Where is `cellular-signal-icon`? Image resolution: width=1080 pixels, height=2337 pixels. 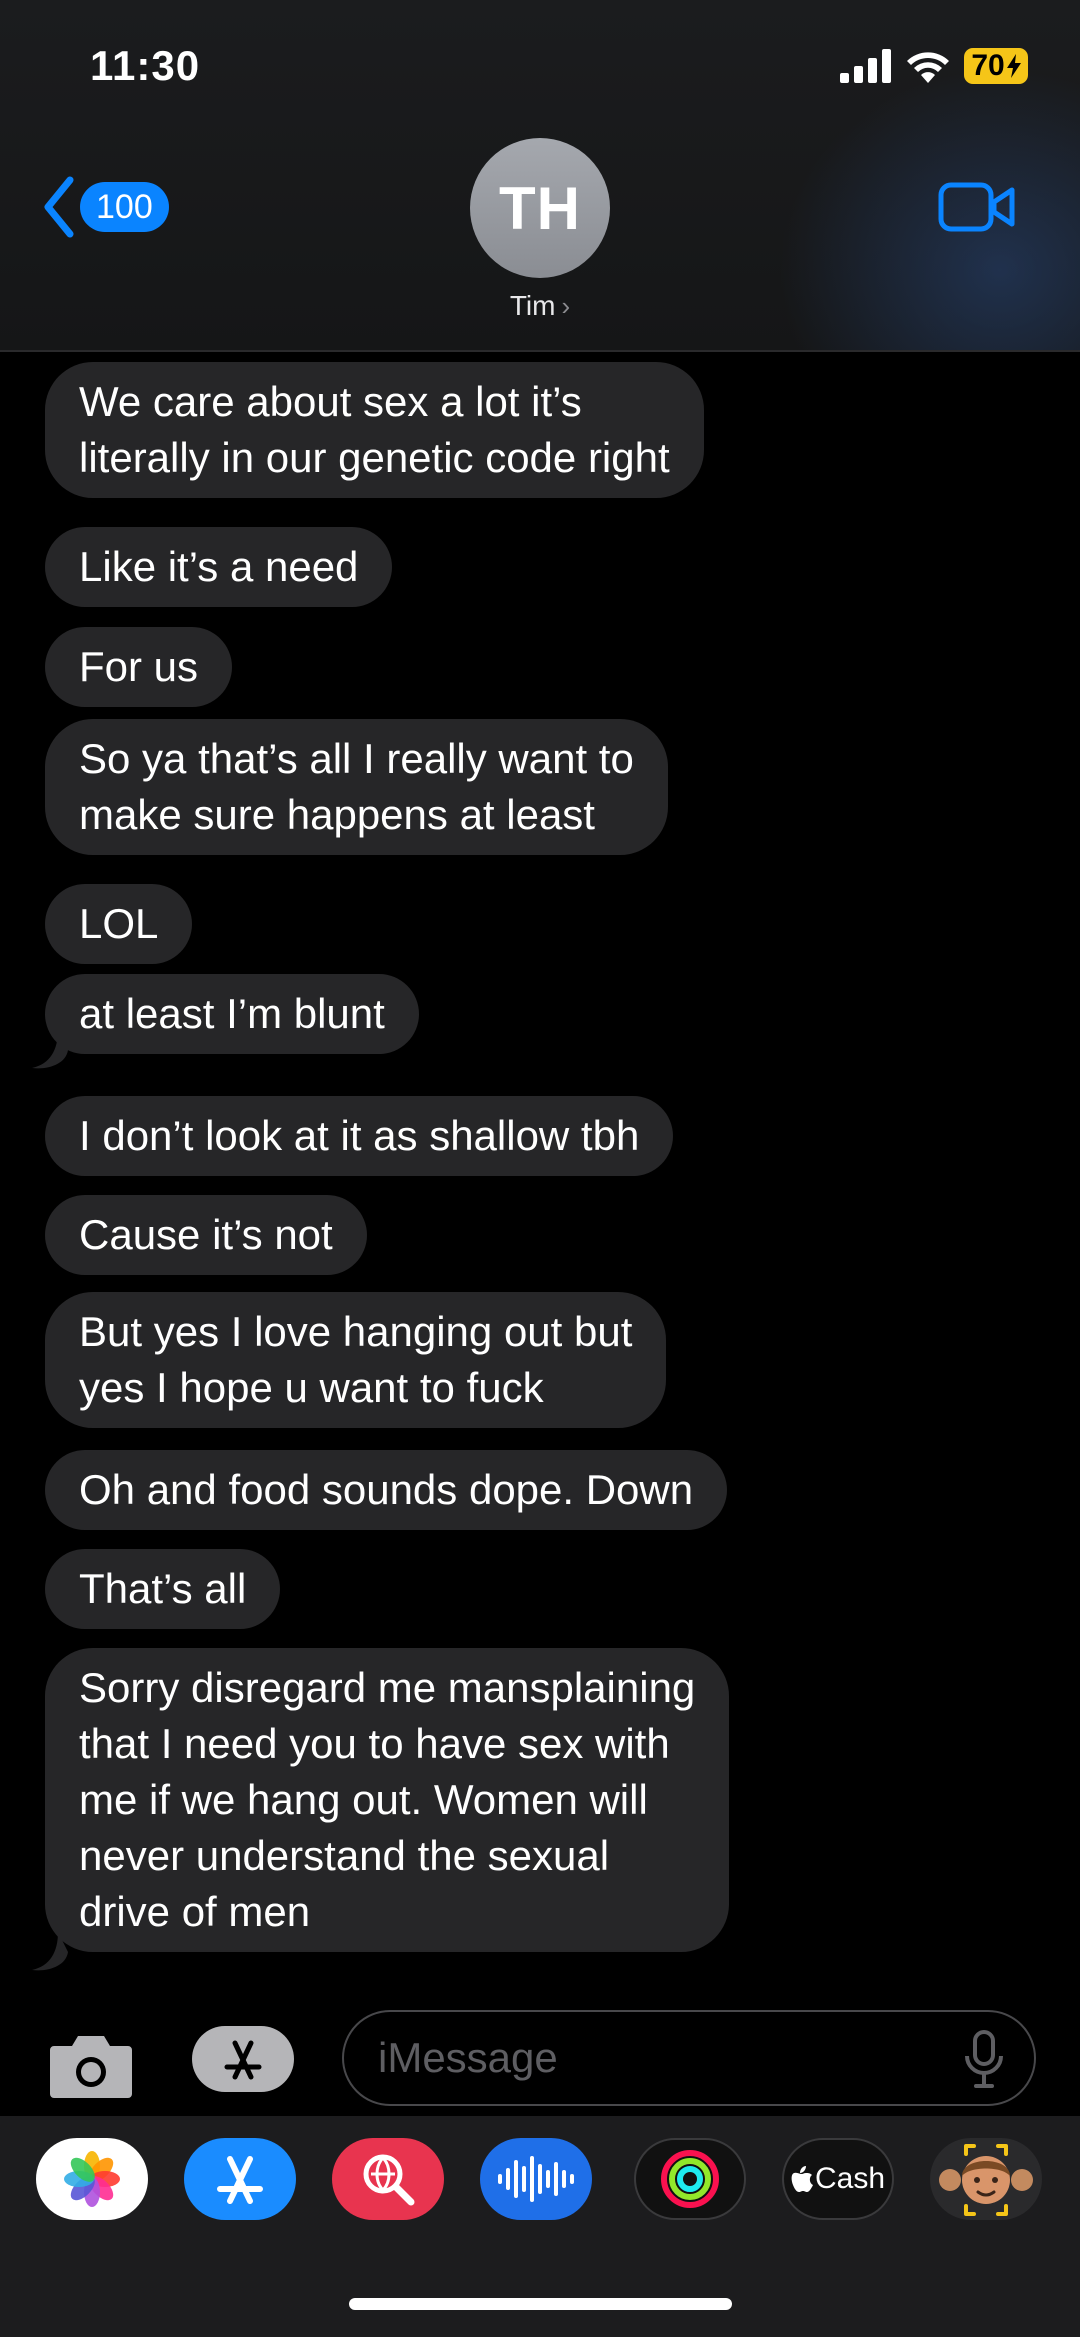
cellular-signal-icon is located at coordinates (865, 66).